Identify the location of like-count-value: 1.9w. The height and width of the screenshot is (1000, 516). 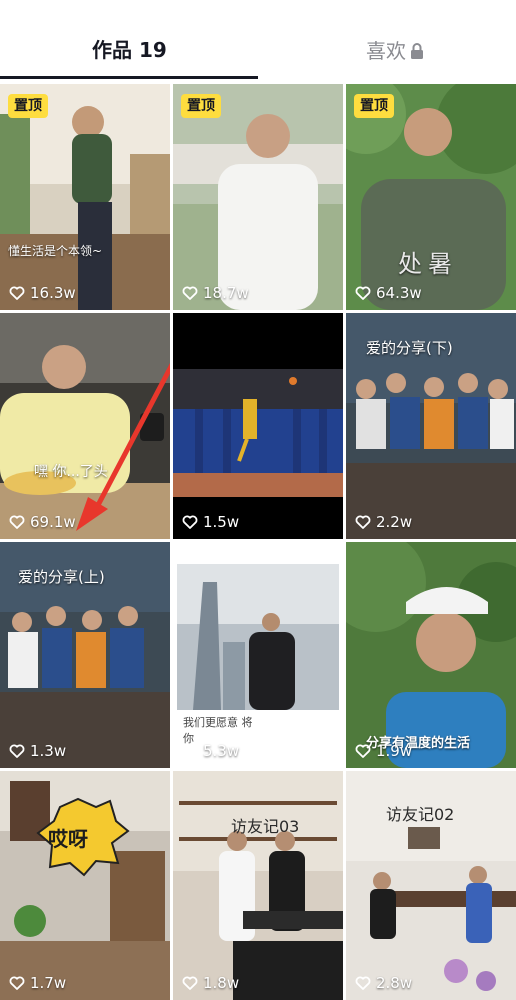
(394, 751).